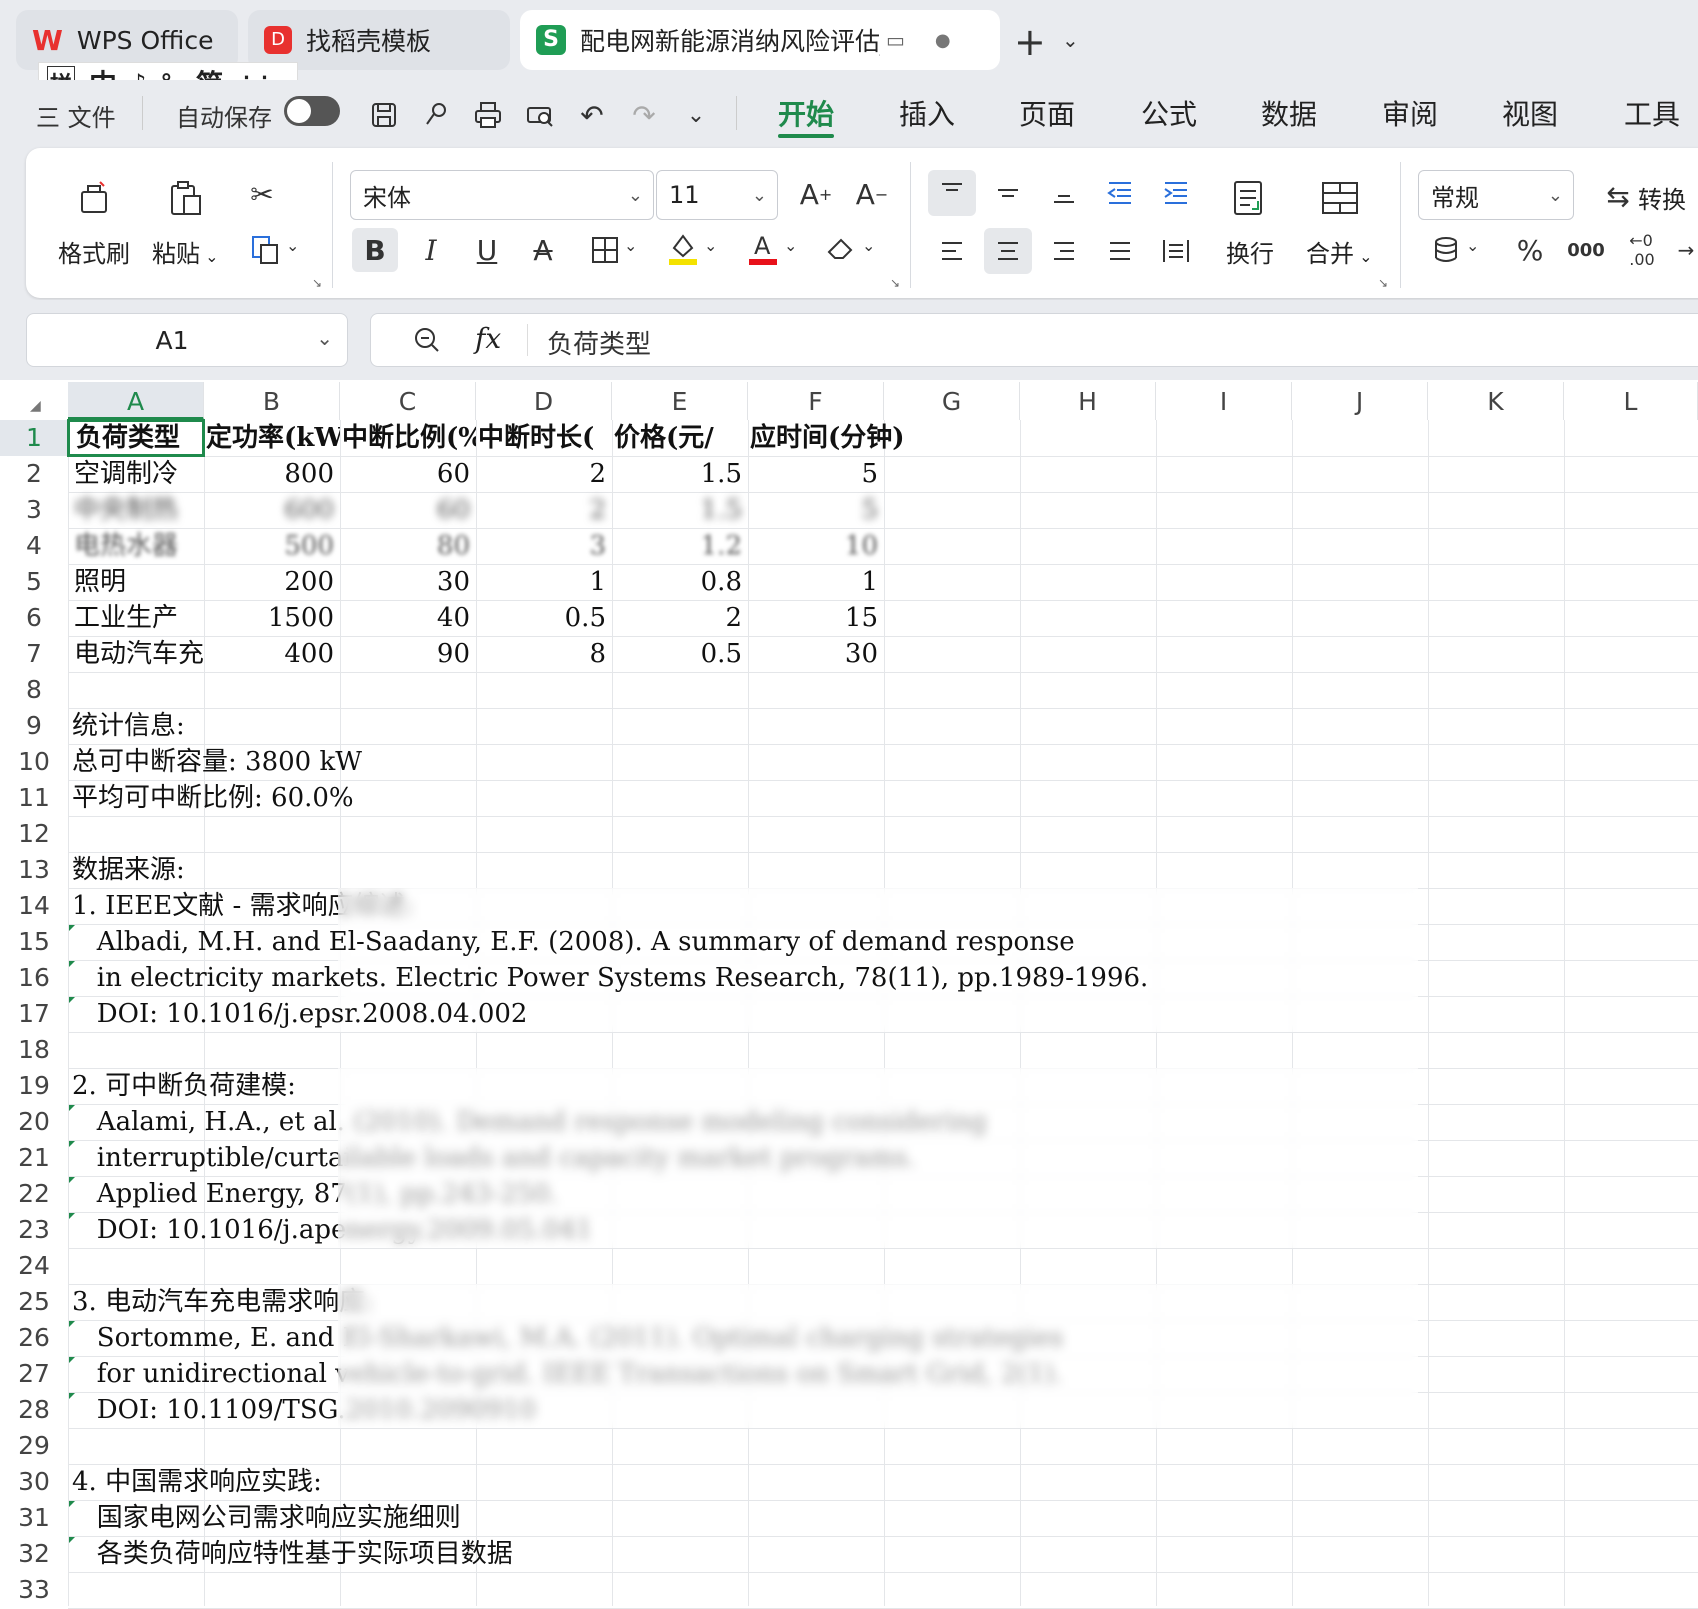 The width and height of the screenshot is (1698, 1609). Describe the element at coordinates (138, 510) in the screenshot. I see `table-cell: 中央制热` at that location.